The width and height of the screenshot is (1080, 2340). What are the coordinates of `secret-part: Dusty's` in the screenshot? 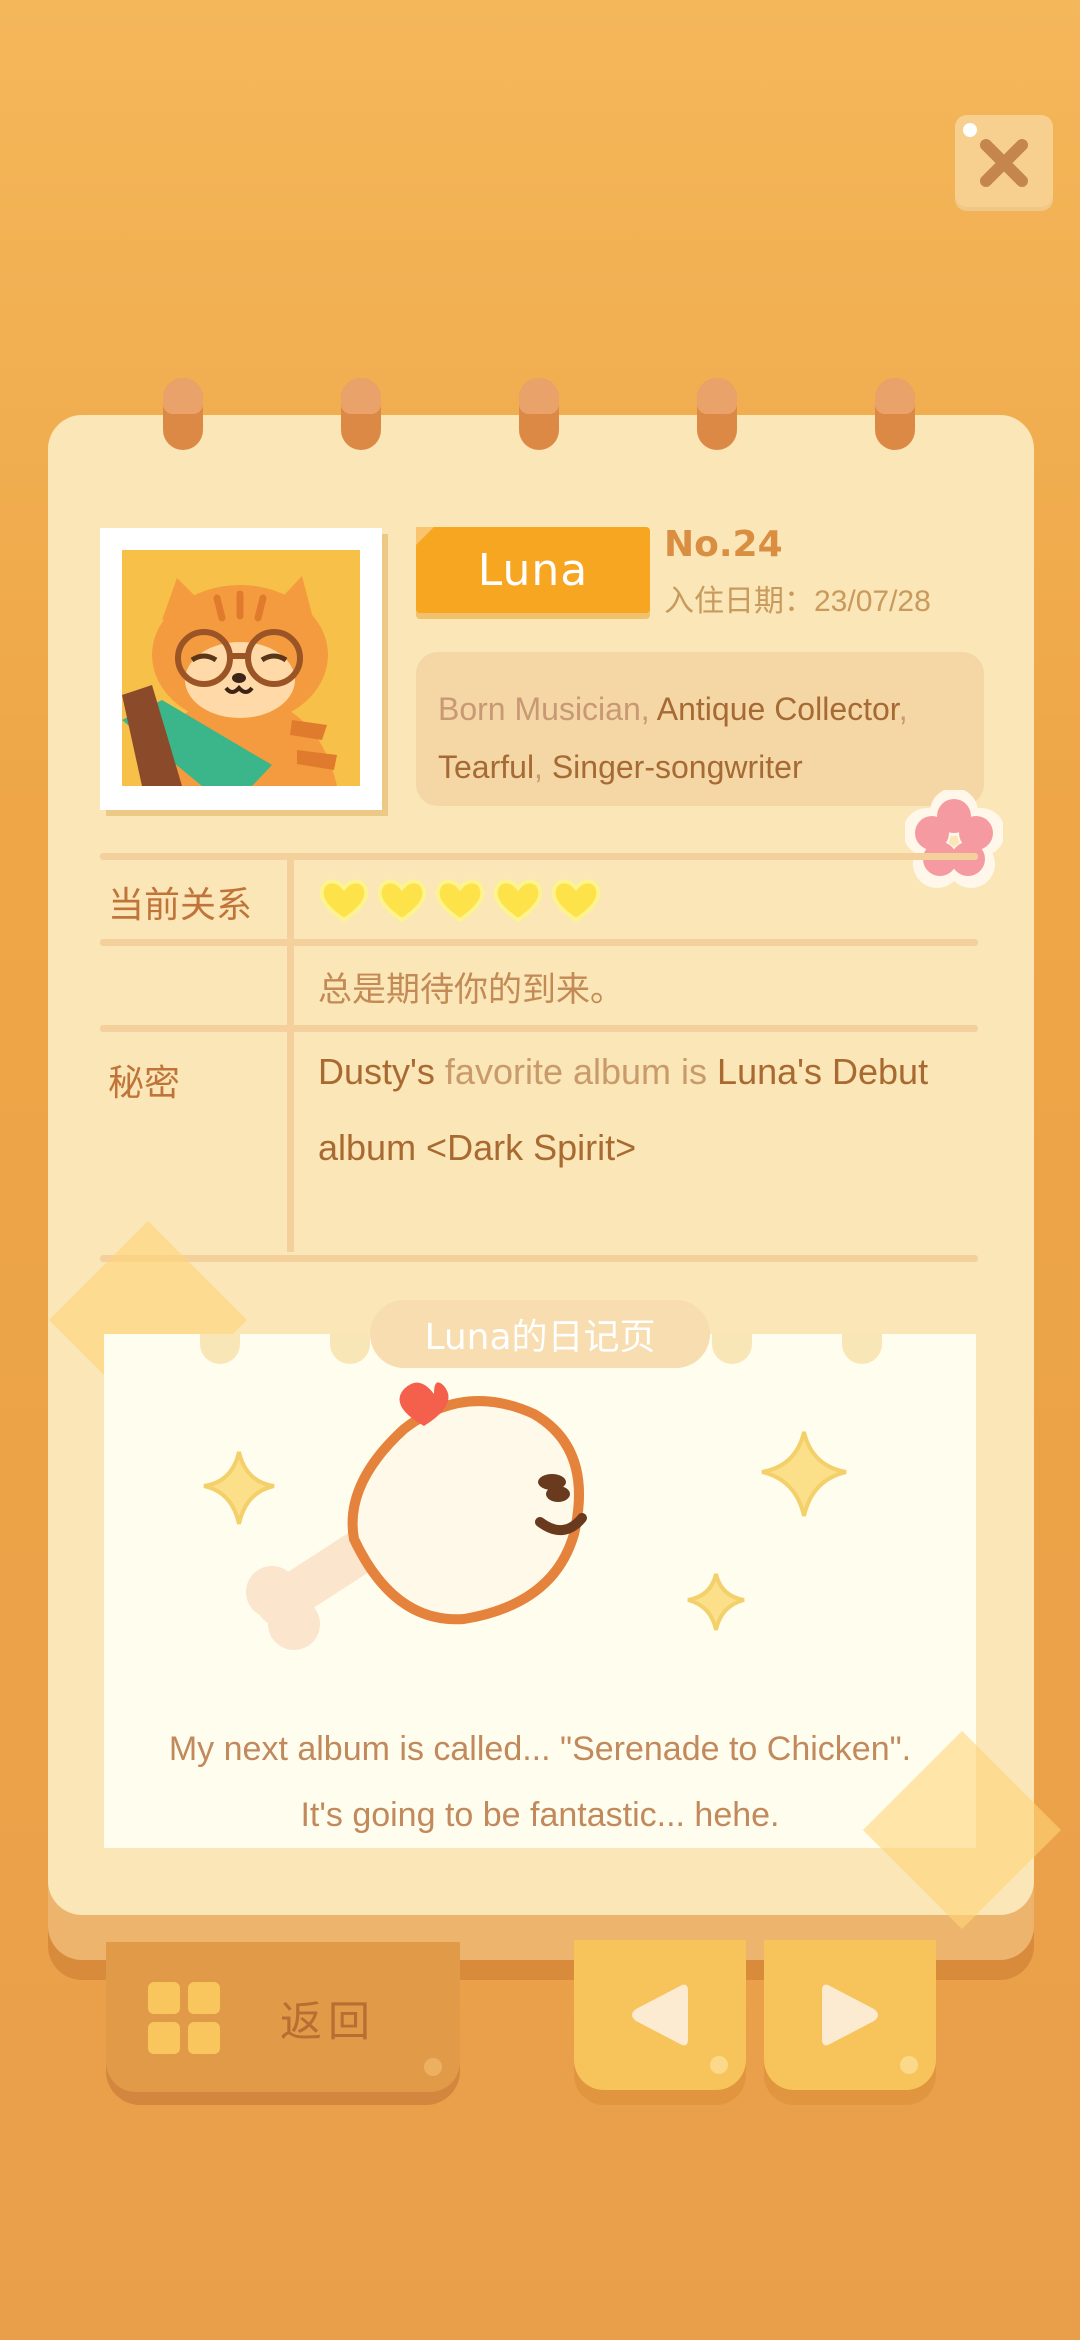 It's located at (376, 1071).